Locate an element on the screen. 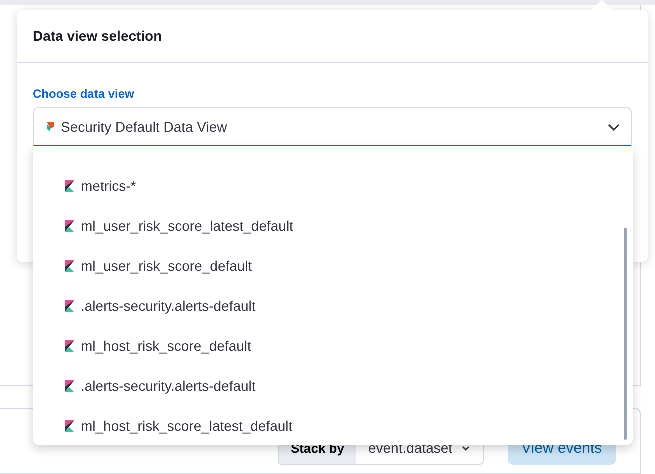  data-view-option: metrics-* is located at coordinates (333, 186).